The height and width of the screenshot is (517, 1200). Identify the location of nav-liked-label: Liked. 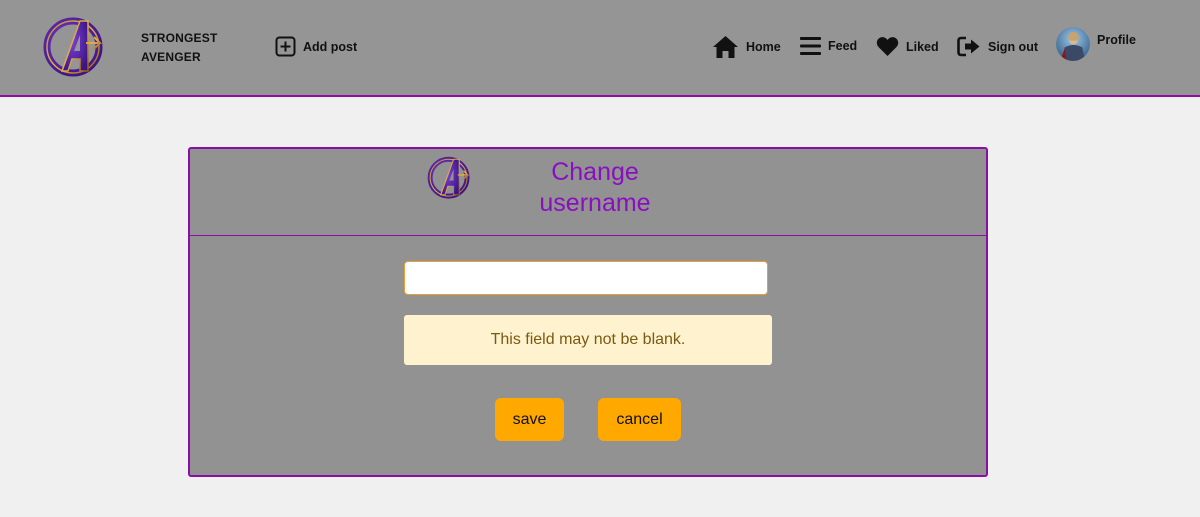
(922, 46).